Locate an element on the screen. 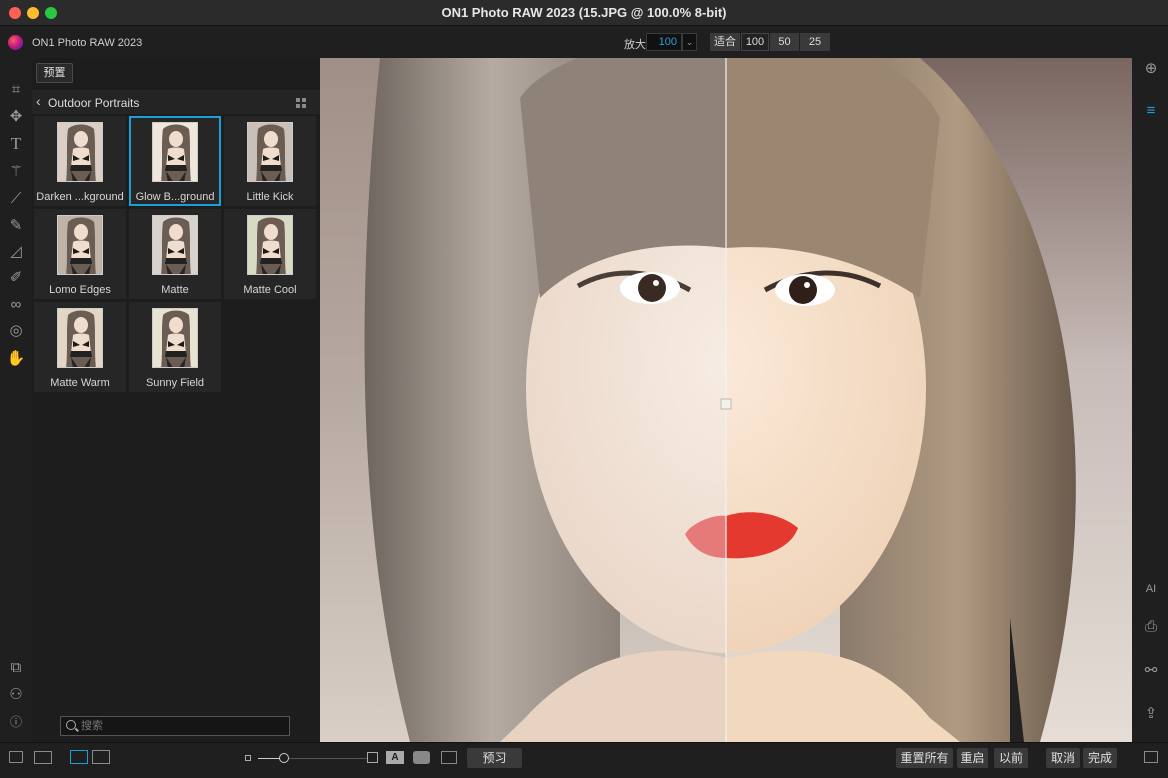 Image resolution: width=1168 pixels, height=778 pixels. preset-label: Sunny Field is located at coordinates (175, 383).